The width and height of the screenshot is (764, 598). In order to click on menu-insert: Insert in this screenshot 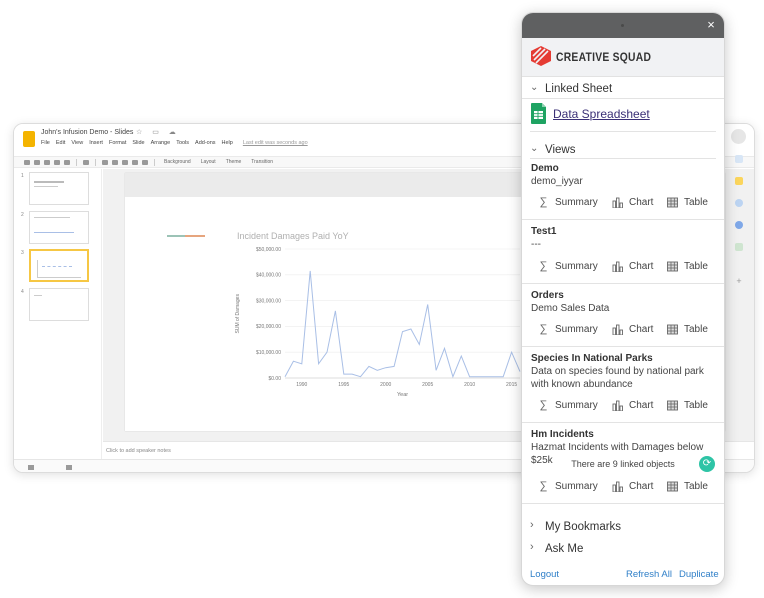, I will do `click(96, 143)`.